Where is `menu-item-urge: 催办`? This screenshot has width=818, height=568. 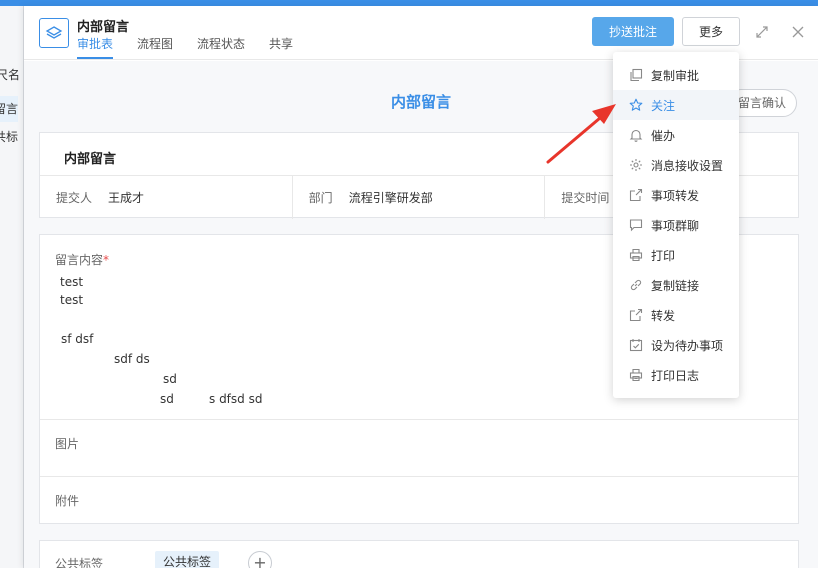 menu-item-urge: 催办 is located at coordinates (676, 135).